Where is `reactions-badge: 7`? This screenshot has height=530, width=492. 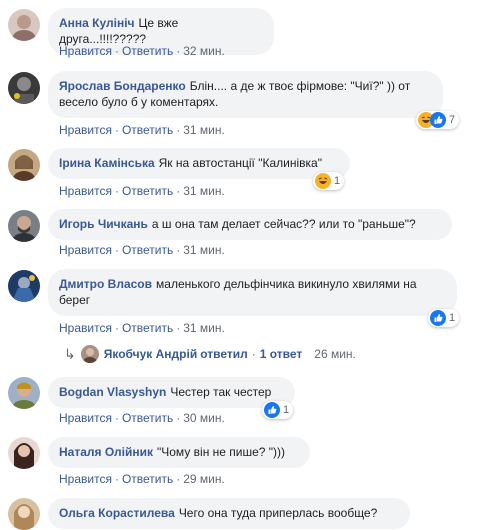
reactions-badge: 7 is located at coordinates (438, 120).